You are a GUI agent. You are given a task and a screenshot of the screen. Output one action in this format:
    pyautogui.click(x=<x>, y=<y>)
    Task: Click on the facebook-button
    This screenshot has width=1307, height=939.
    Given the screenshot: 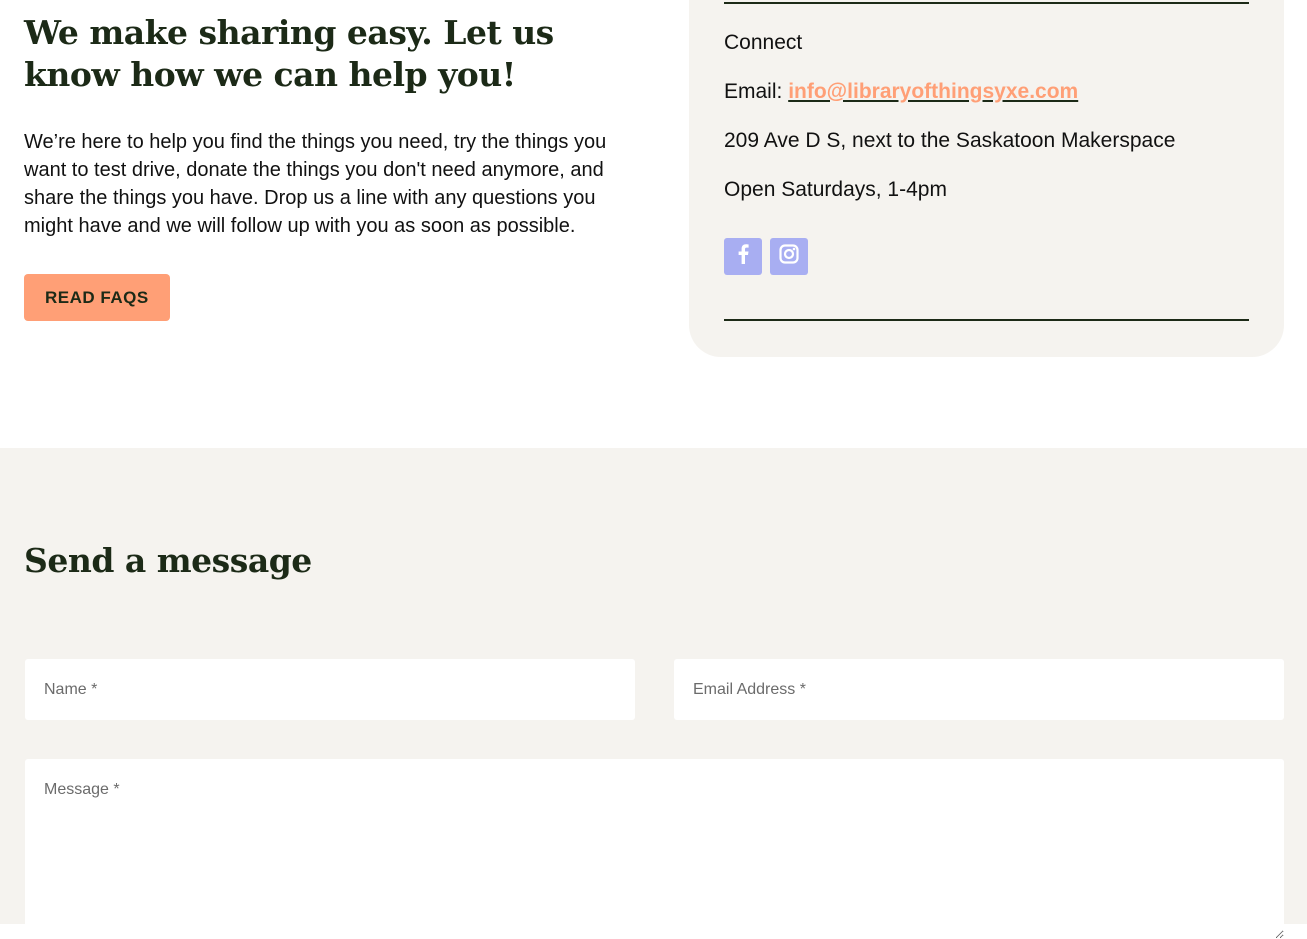 What is the action you would take?
    pyautogui.click(x=743, y=256)
    